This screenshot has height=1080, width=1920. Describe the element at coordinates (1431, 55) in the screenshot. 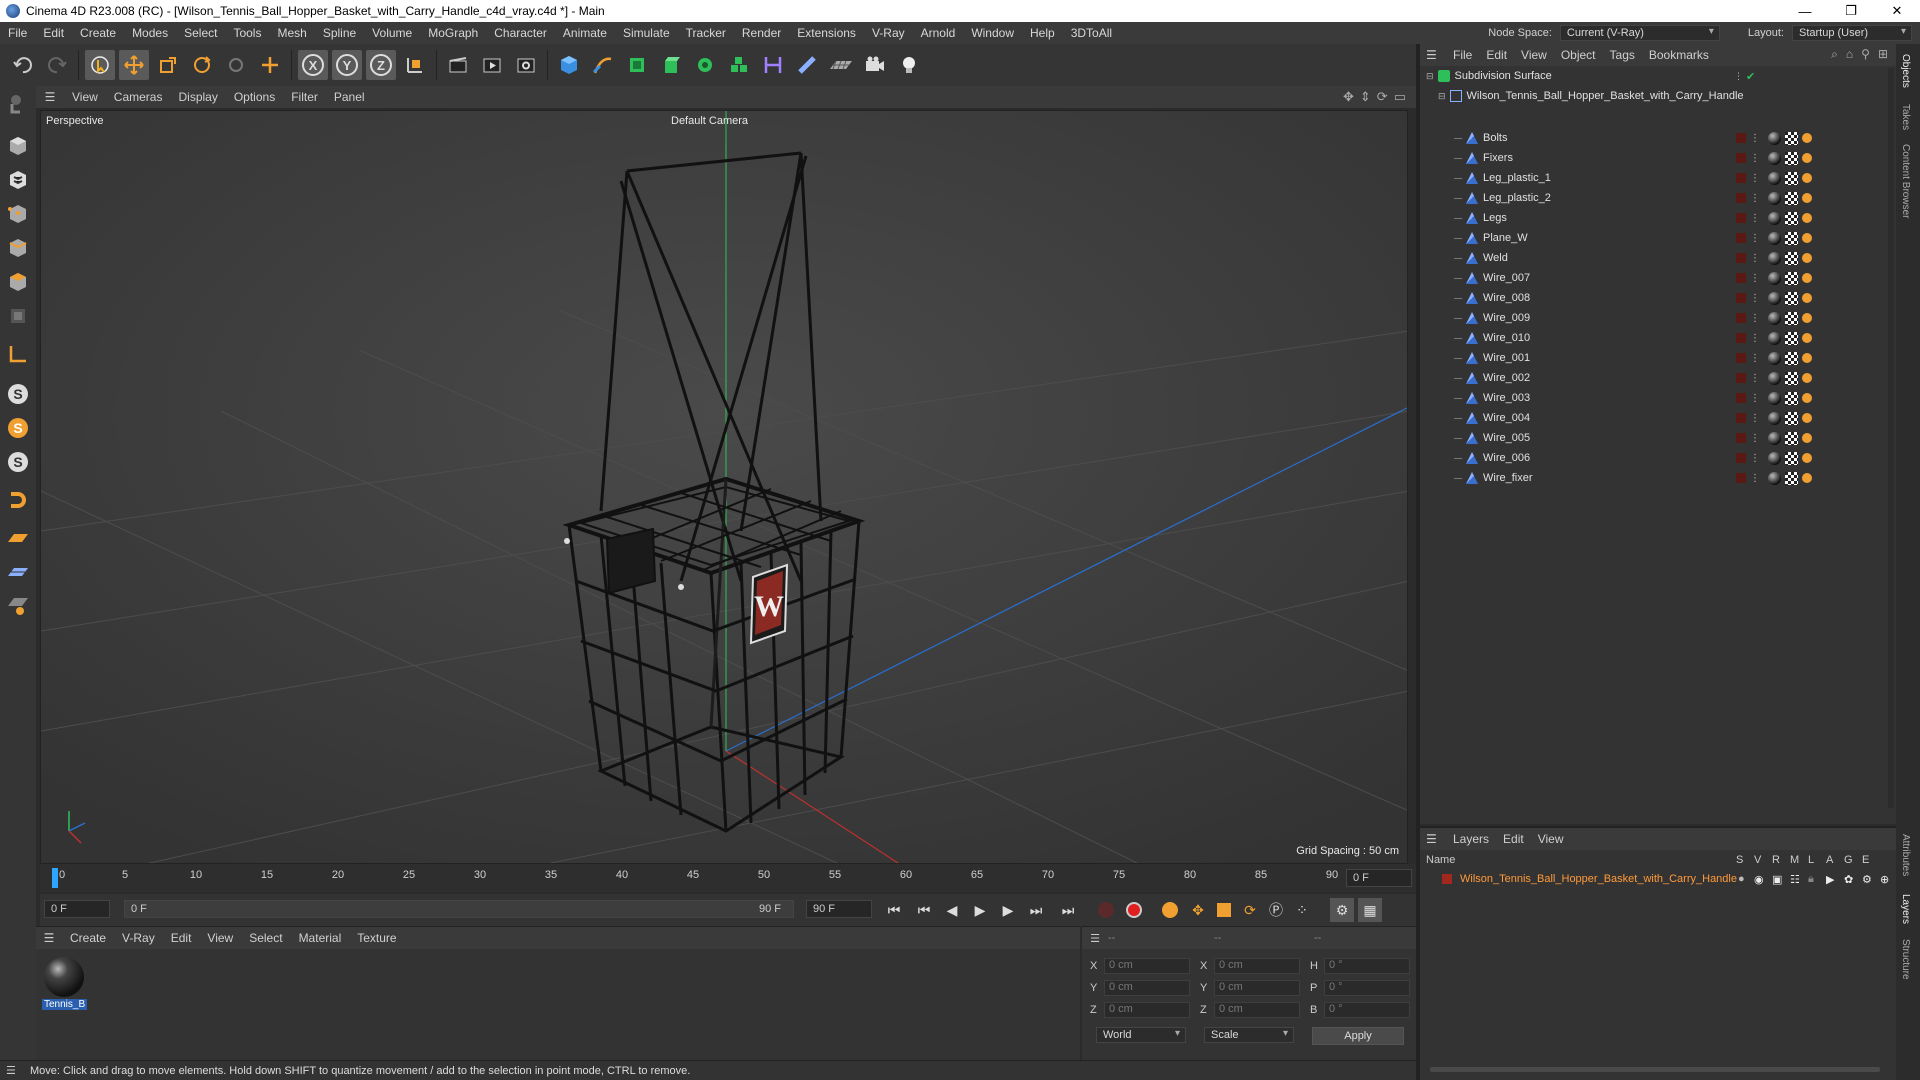

I see `object-menu-icon: ☰` at that location.